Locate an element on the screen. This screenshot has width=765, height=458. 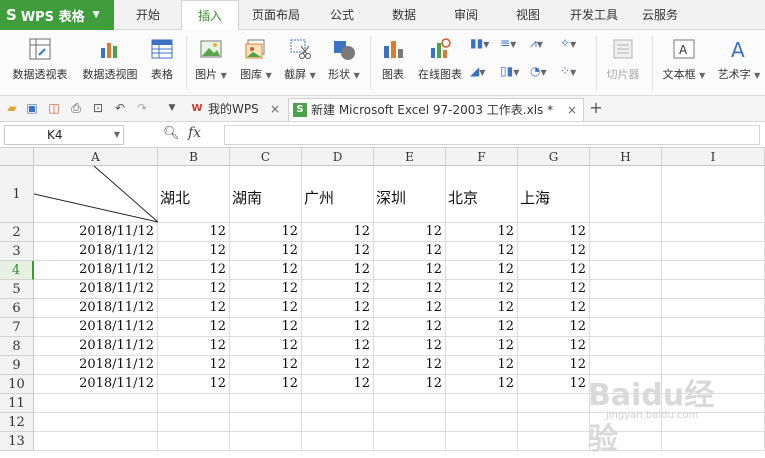
cell-e13 is located at coordinates (410, 441).